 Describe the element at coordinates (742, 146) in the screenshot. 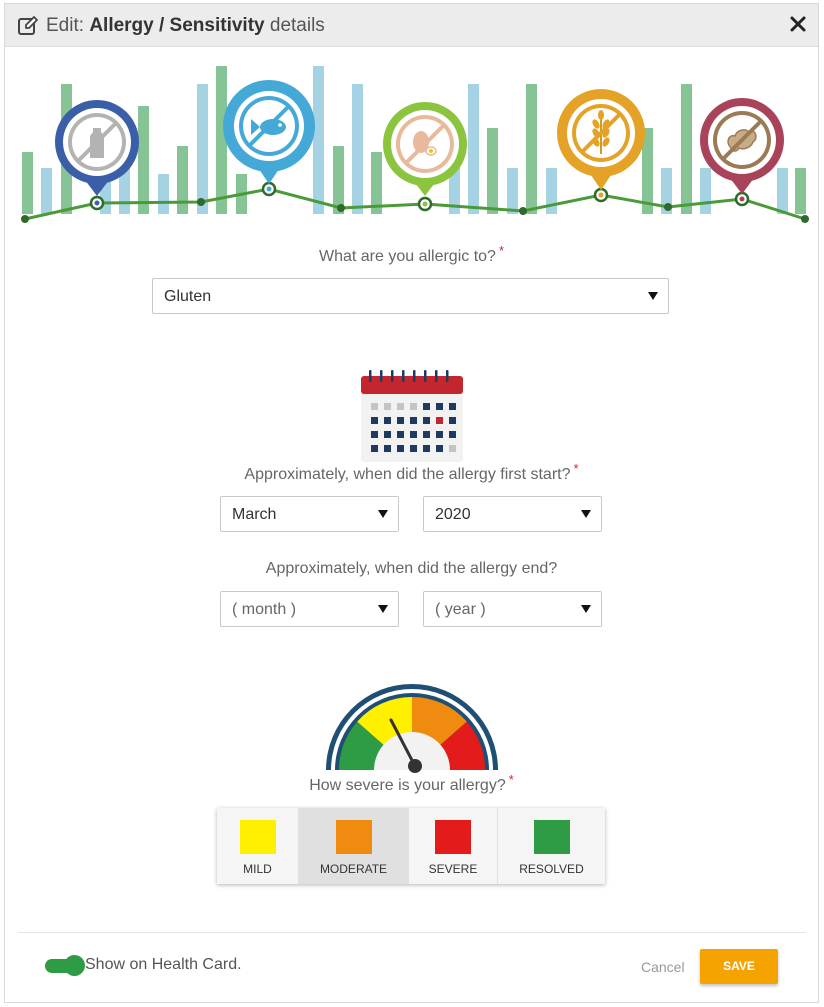

I see `no-peanut-icon` at that location.